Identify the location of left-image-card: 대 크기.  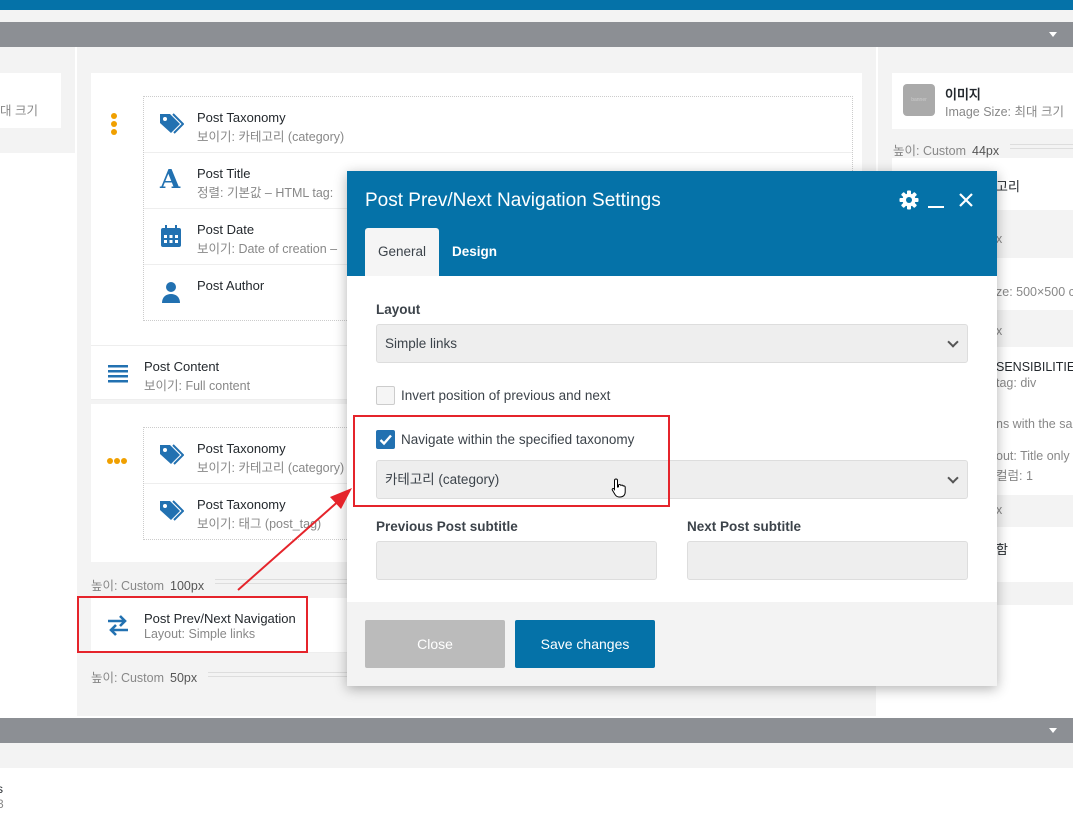
(30, 100).